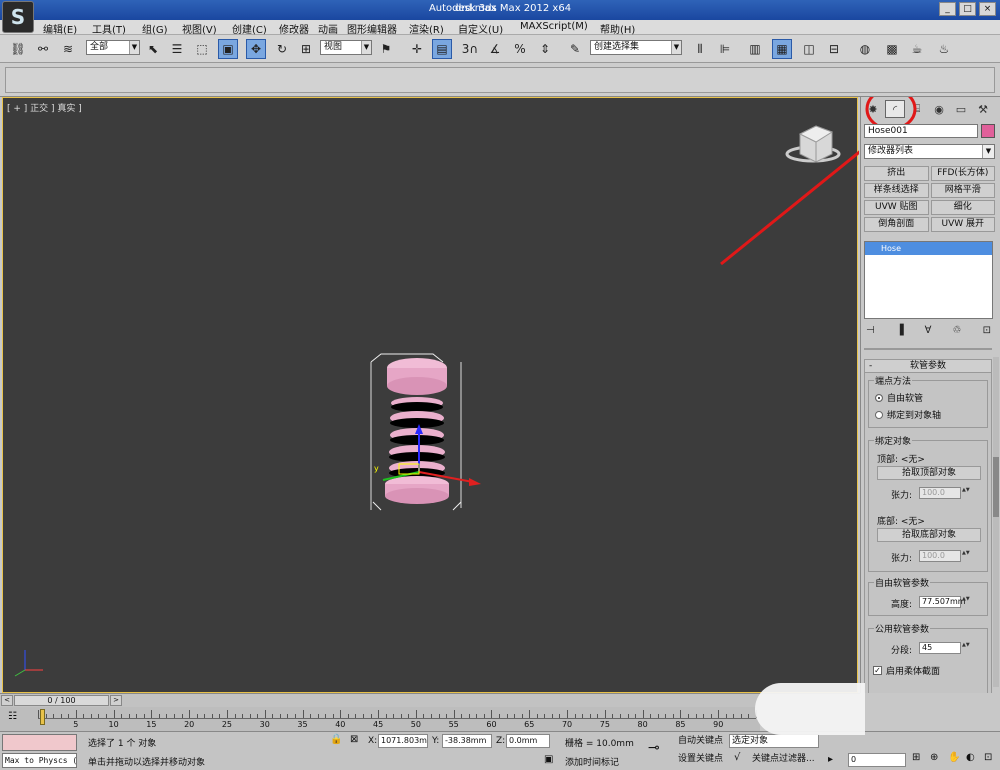 The height and width of the screenshot is (770, 1000). What do you see at coordinates (988, 757) in the screenshot?
I see `maximize-viewport-icon: ⊡` at bounding box center [988, 757].